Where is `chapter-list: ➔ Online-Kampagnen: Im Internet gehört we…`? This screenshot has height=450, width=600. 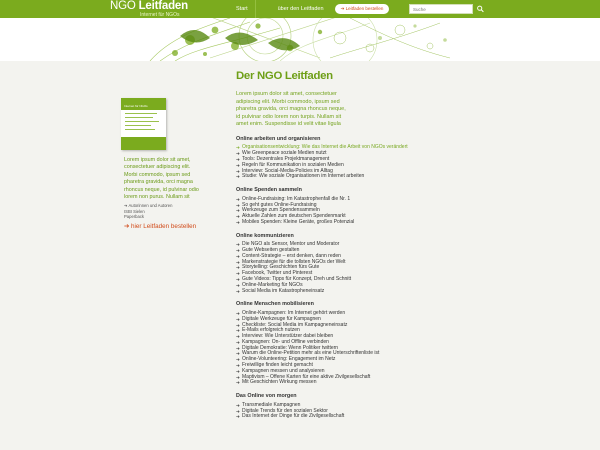 chapter-list: ➔ Online-Kampagnen: Im Internet gehört we… is located at coordinates (356, 348).